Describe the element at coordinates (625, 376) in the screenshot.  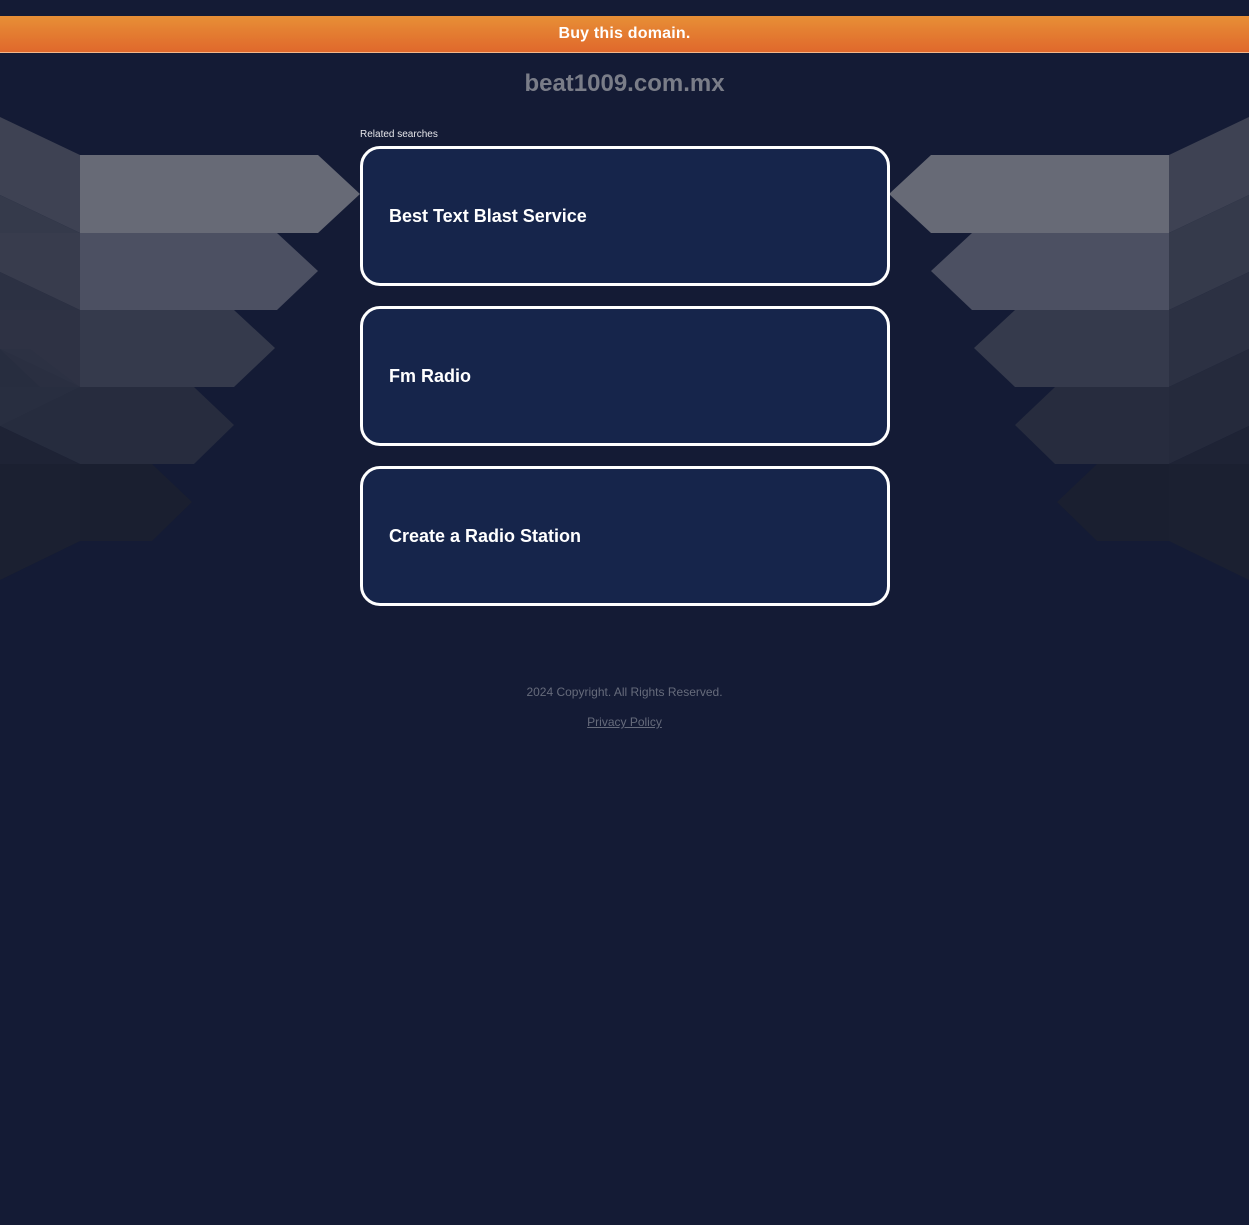
I see `related-search-link-fm-radio: Fm Radio` at that location.